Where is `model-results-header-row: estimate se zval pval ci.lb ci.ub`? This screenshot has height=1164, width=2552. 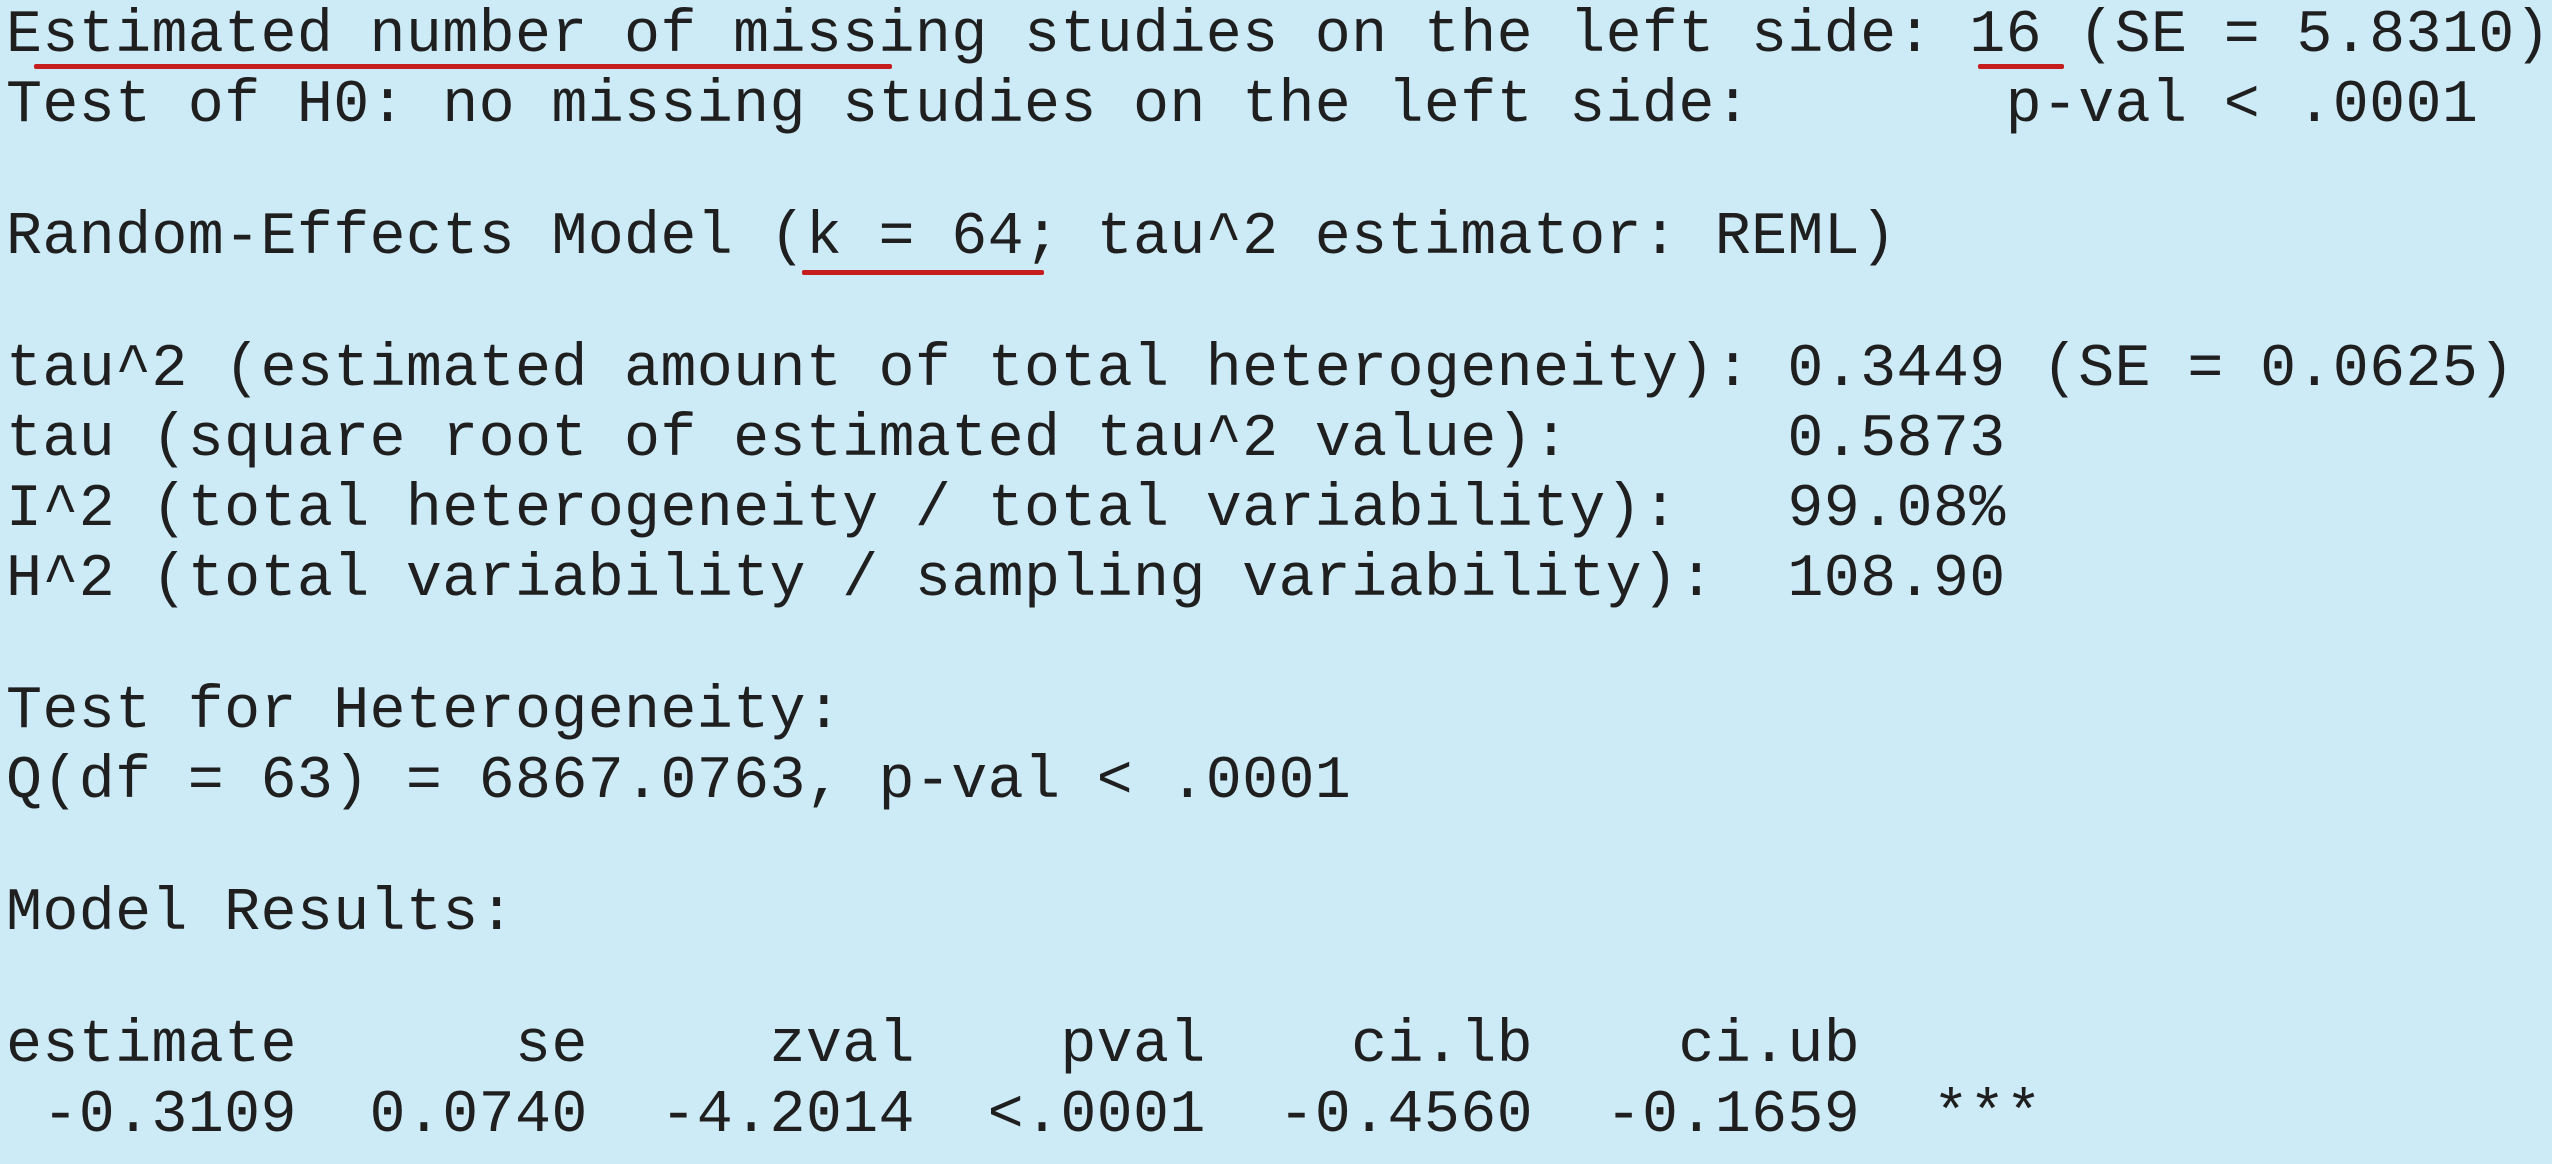
model-results-header-row: estimate se zval pval ci.lb ci.ub is located at coordinates (933, 1046).